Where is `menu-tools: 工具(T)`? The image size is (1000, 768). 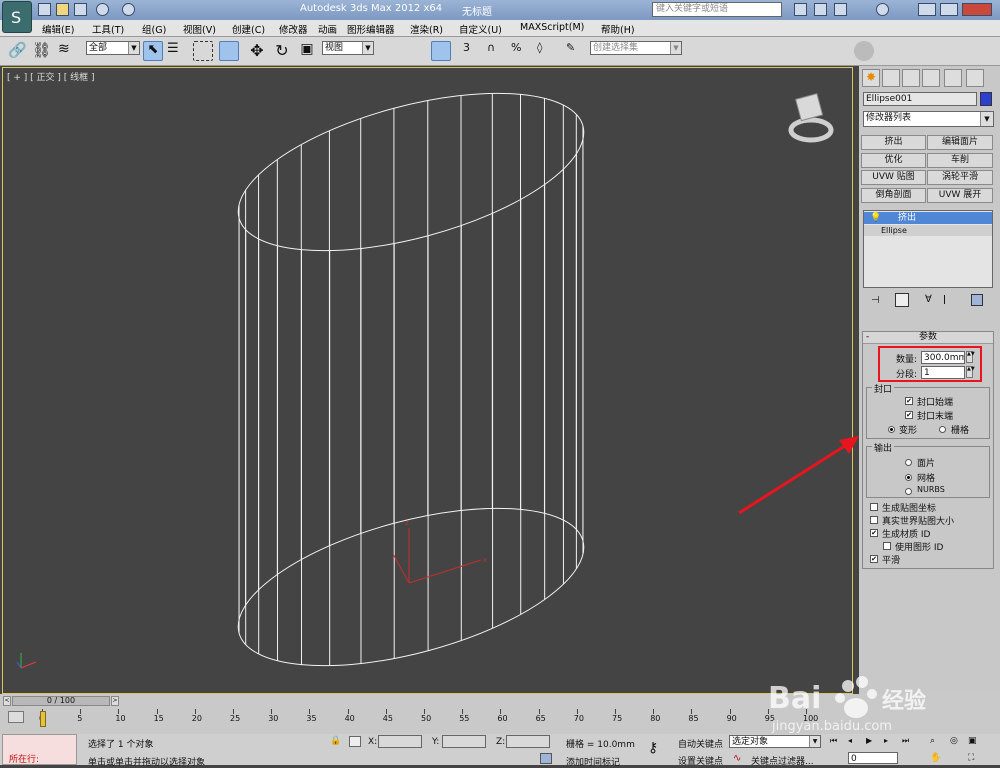 menu-tools: 工具(T) is located at coordinates (108, 29).